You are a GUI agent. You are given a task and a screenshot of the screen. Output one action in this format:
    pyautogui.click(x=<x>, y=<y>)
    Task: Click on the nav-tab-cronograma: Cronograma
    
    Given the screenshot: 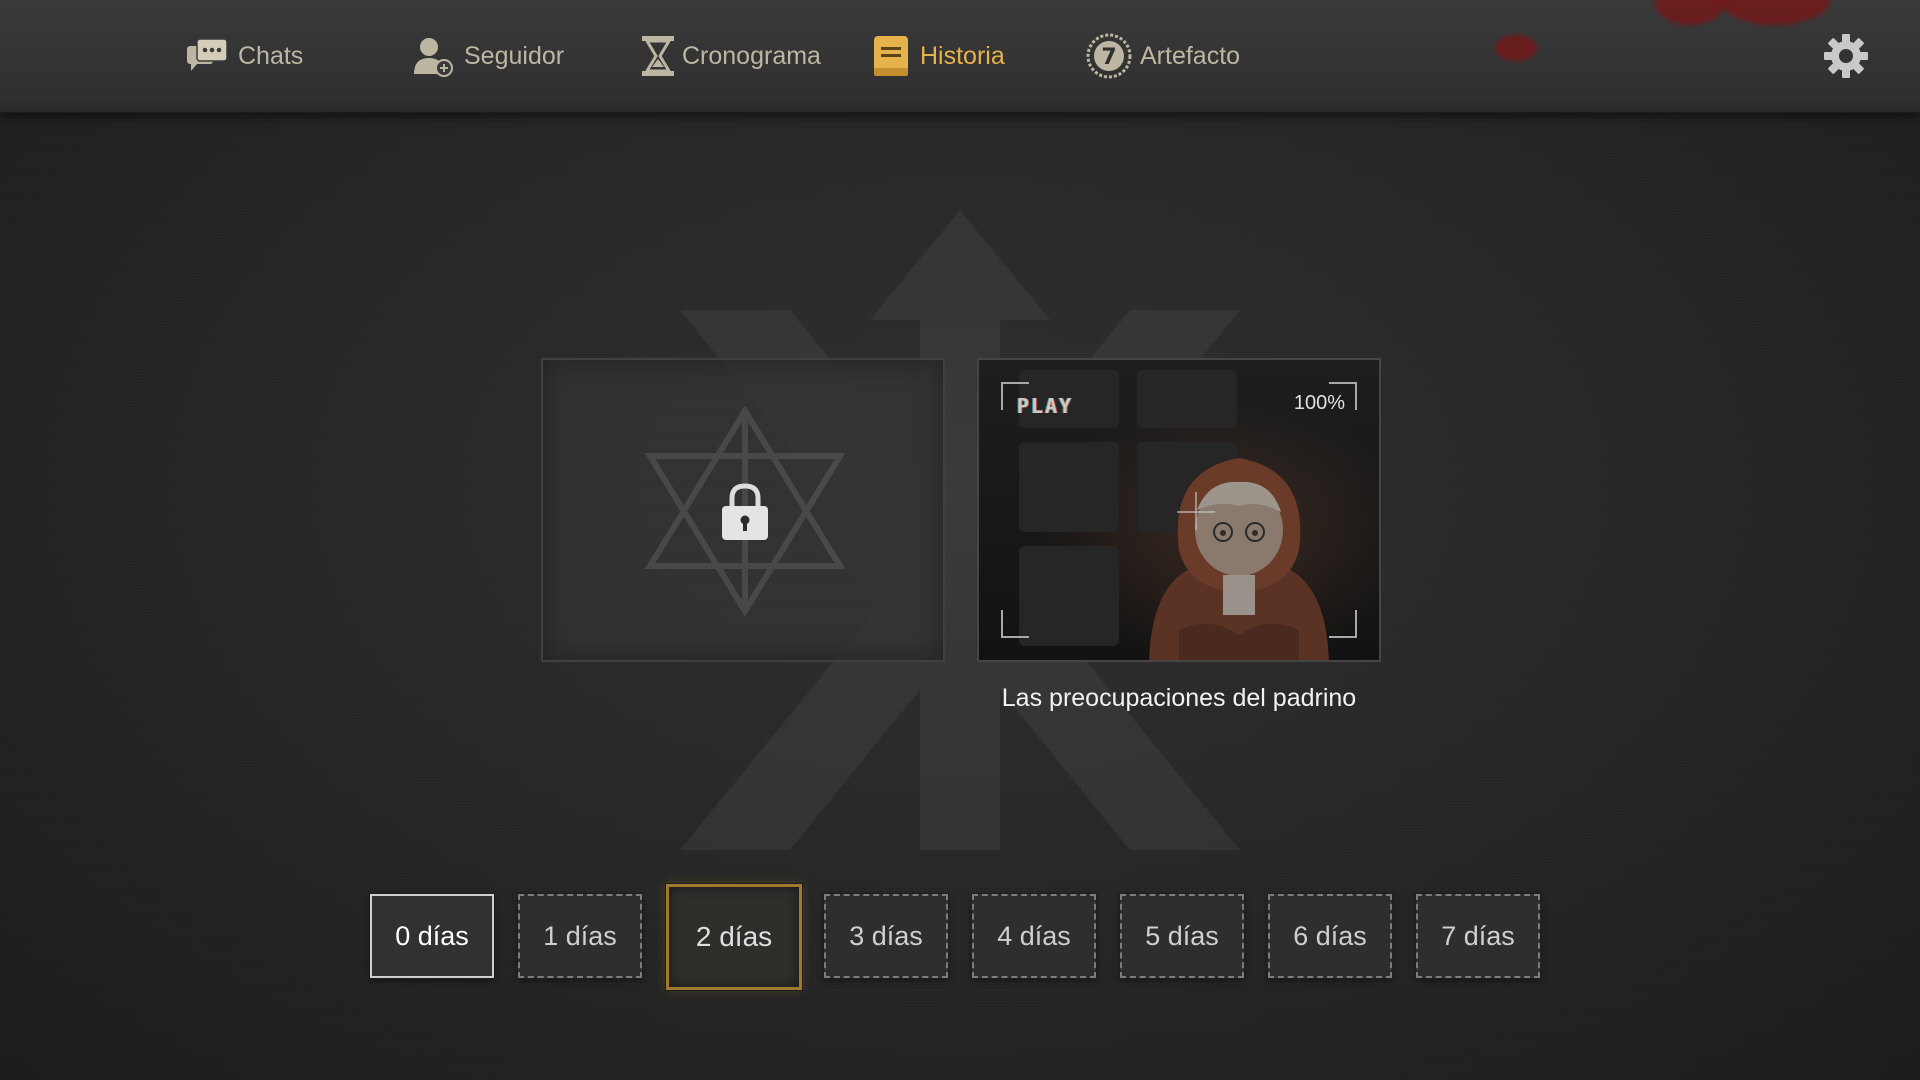 What is the action you would take?
    pyautogui.click(x=729, y=56)
    